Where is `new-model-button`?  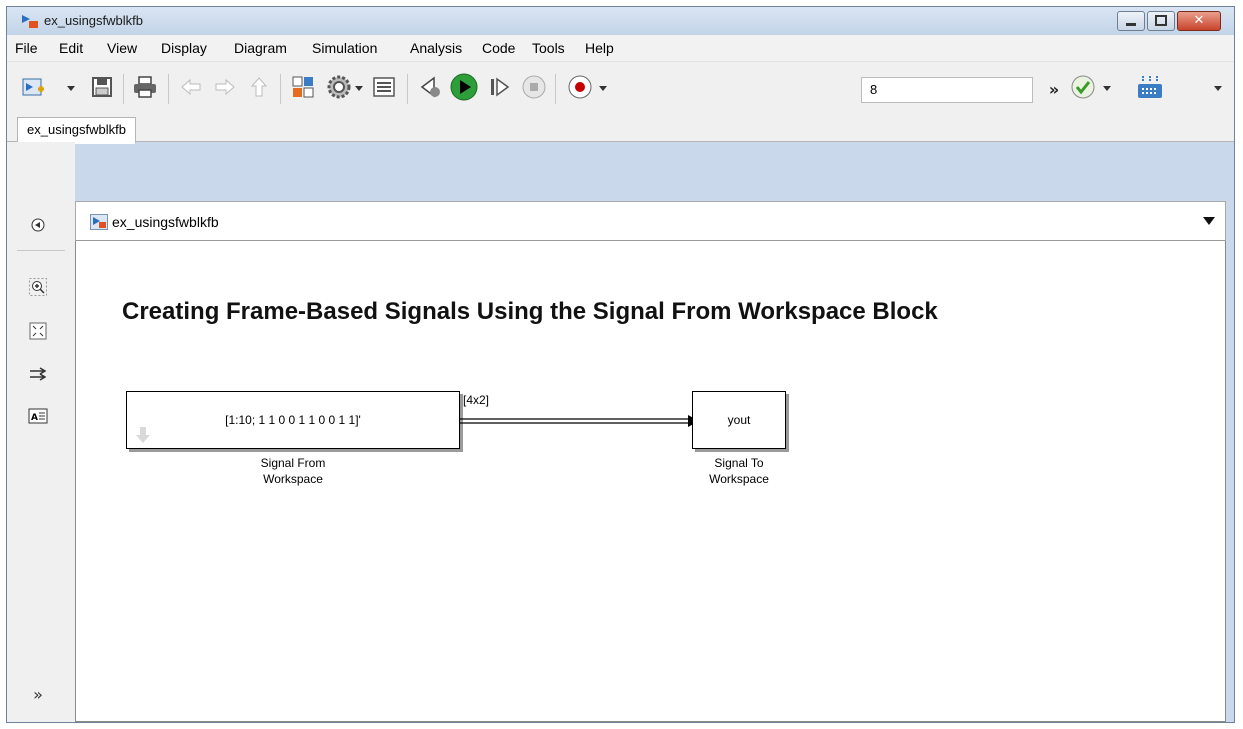
new-model-button is located at coordinates (34, 89).